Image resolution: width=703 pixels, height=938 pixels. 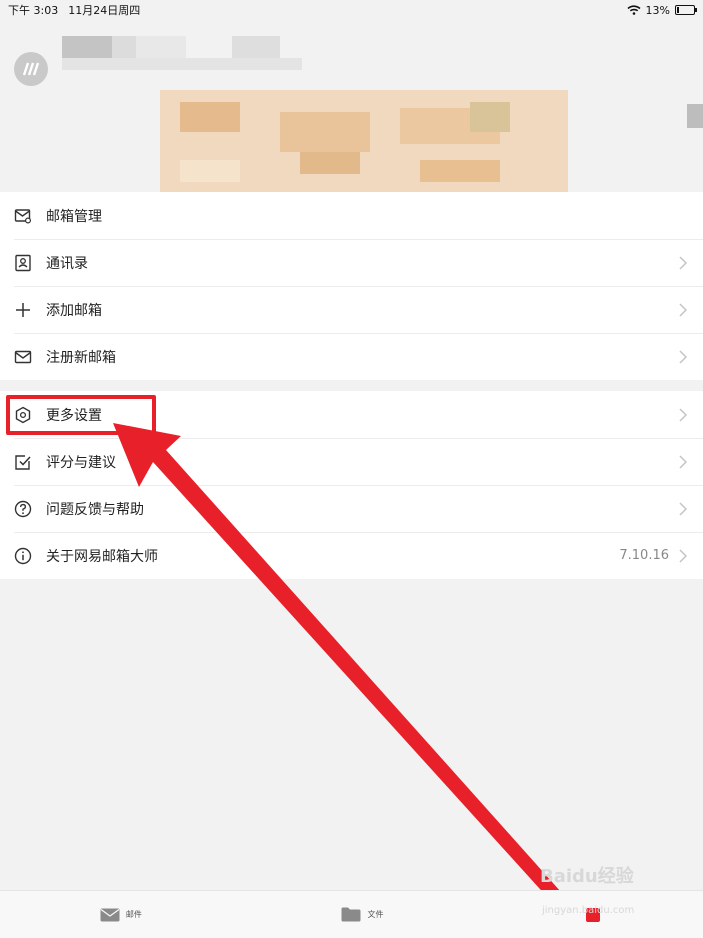 I want to click on folder-icon, so click(x=351, y=914).